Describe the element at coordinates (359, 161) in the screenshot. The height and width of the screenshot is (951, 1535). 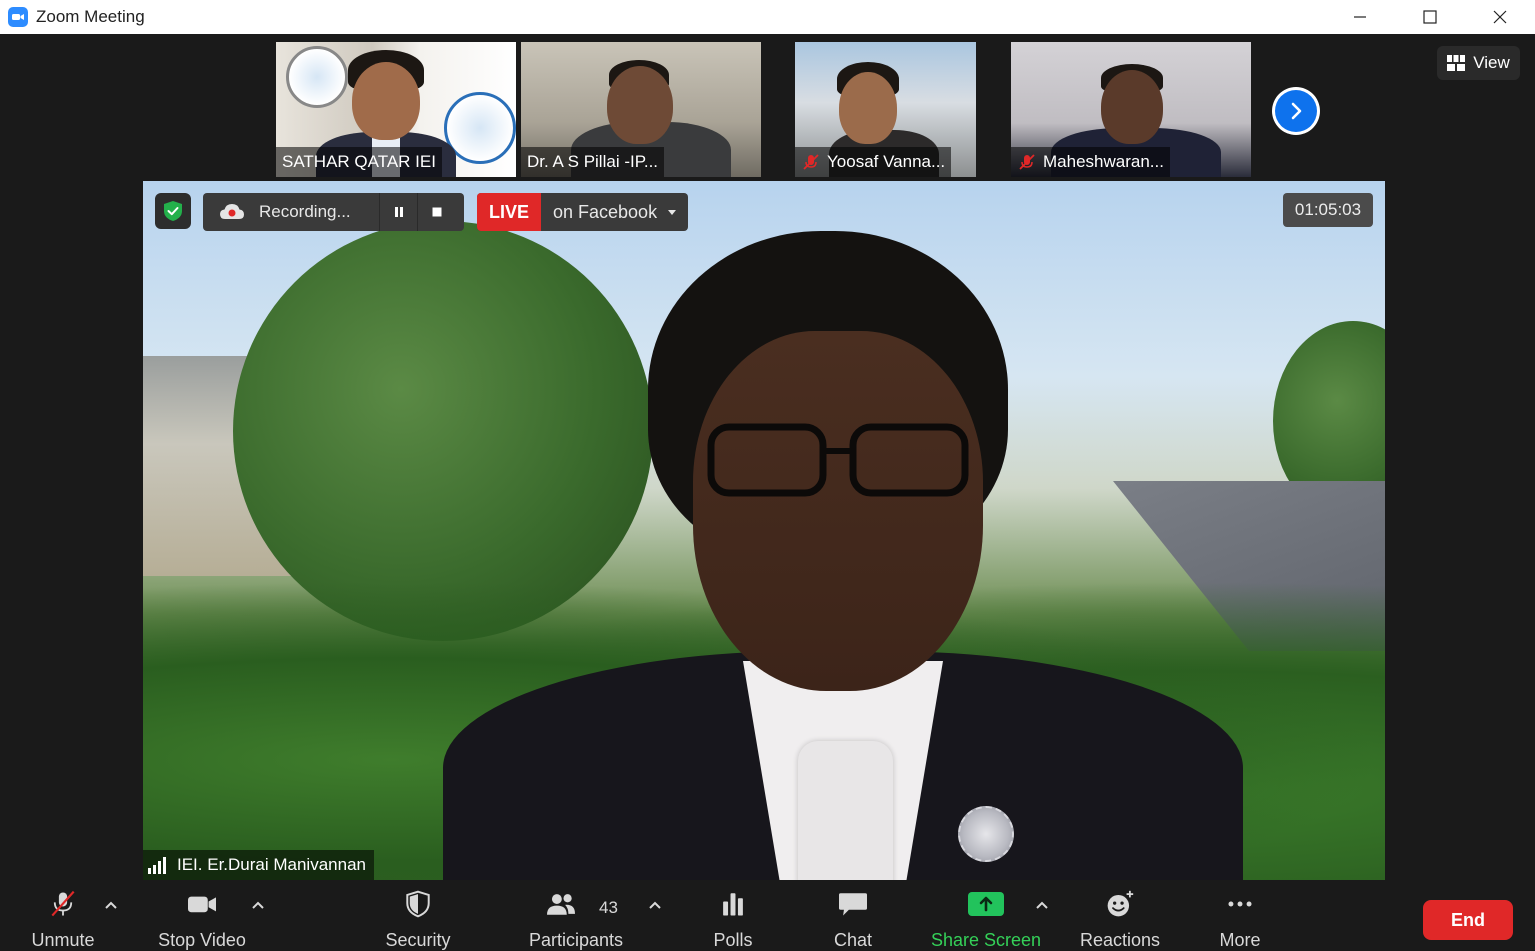
I see `participant-name: SATHAR QATAR IEI` at that location.